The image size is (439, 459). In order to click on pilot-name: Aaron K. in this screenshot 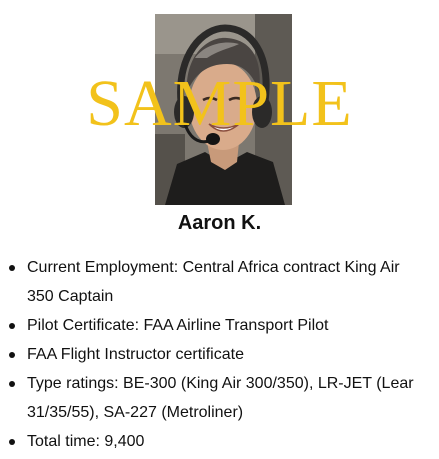, I will do `click(219, 223)`.